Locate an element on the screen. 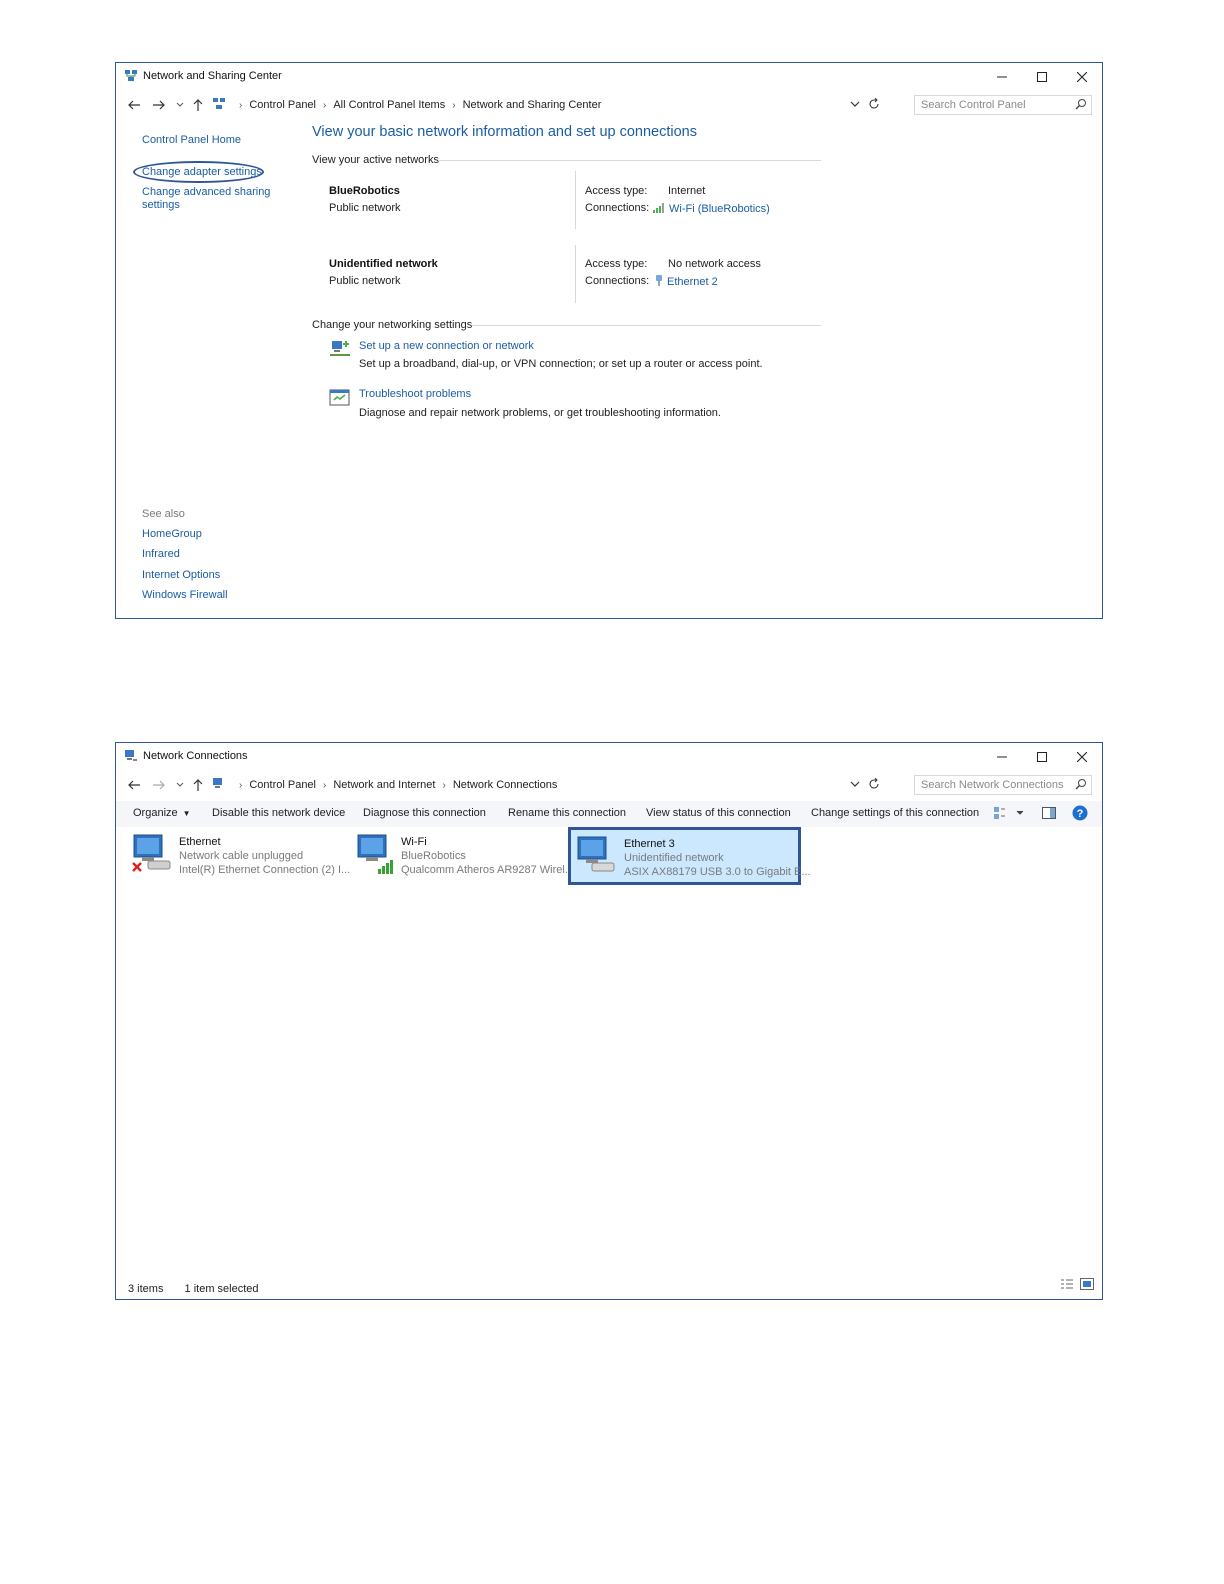  window-title: Network Connections is located at coordinates (195, 756).